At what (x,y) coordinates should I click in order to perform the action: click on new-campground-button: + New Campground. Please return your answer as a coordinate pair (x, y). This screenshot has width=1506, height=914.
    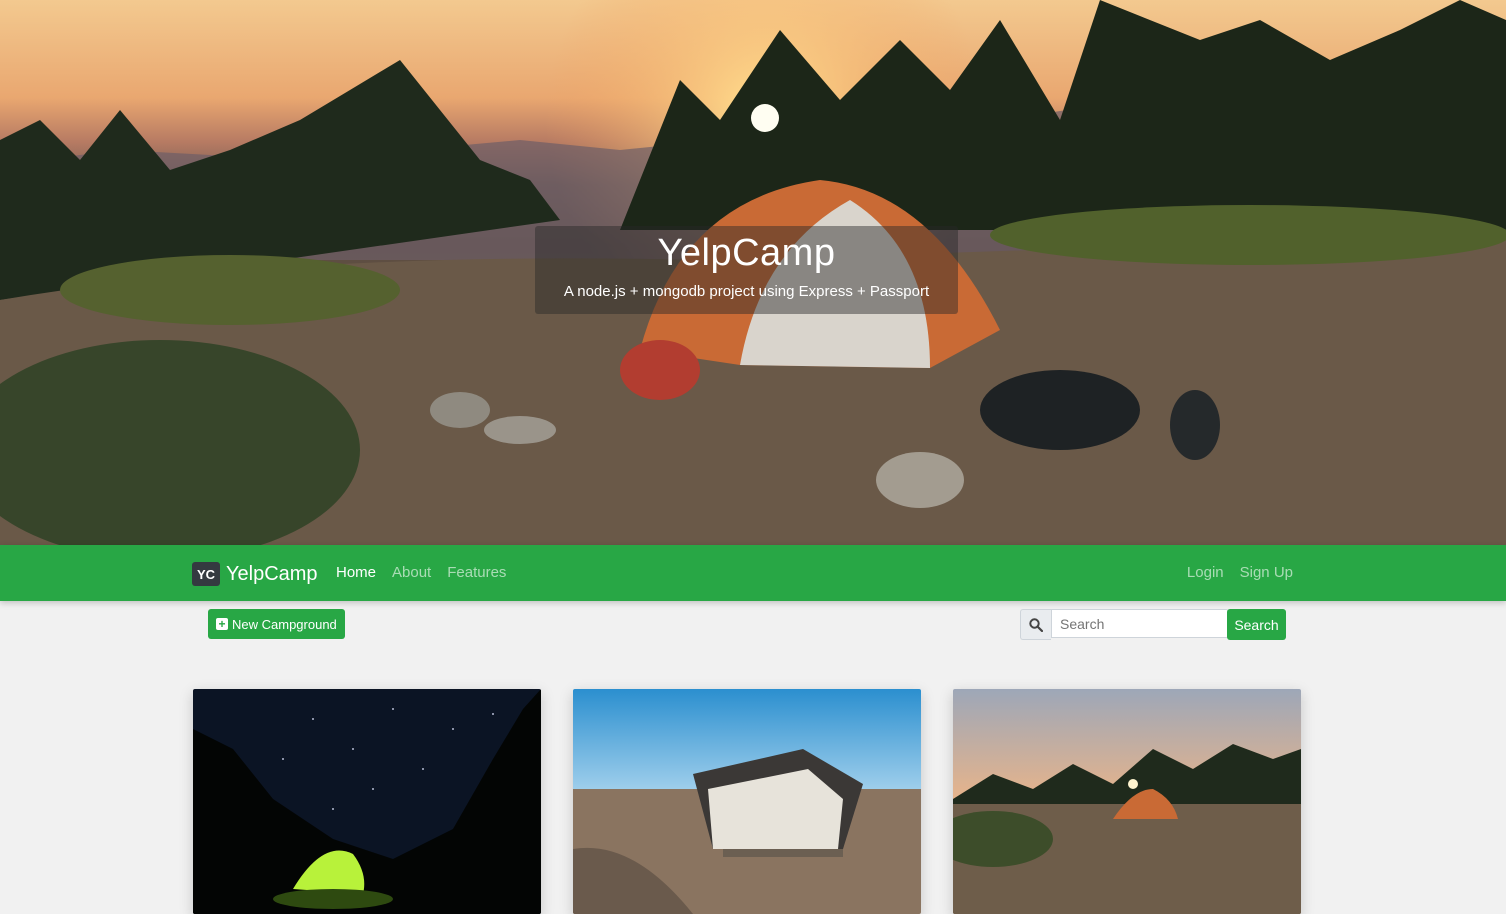
    Looking at the image, I should click on (276, 624).